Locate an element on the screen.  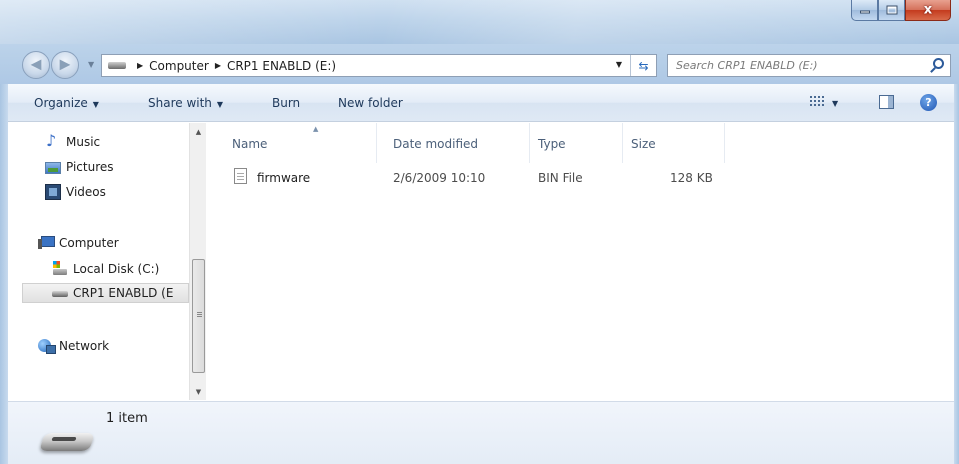
nav-item-crp1-drive: CRP1 ENABLD (E is located at coordinates (105, 293).